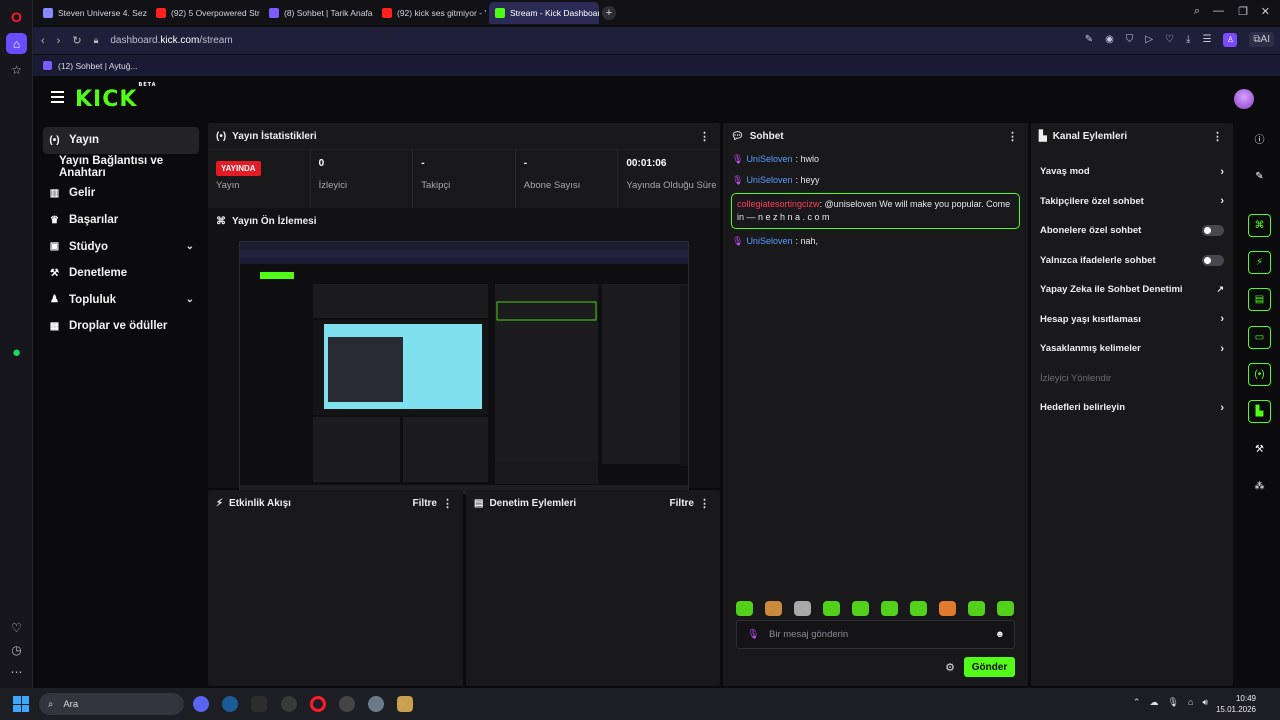 The height and width of the screenshot is (720, 1280). I want to click on kick-logo: KICKBETA, so click(116, 97).